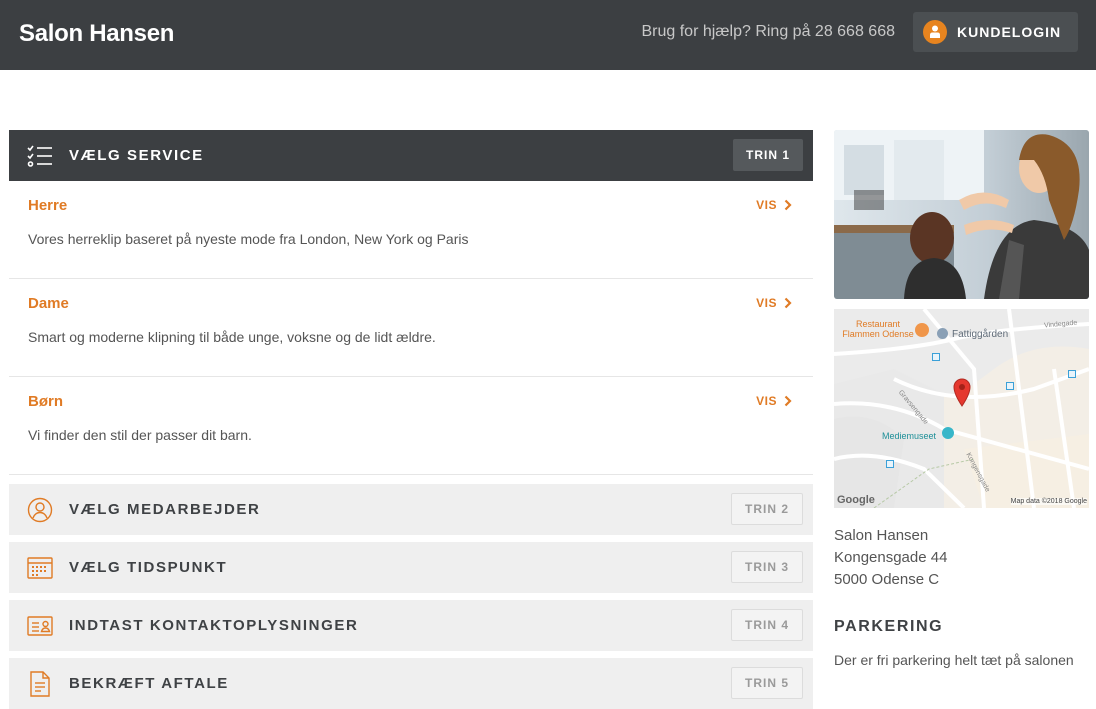  Describe the element at coordinates (881, 535) in the screenshot. I see `address-name: Salon Hansen` at that location.